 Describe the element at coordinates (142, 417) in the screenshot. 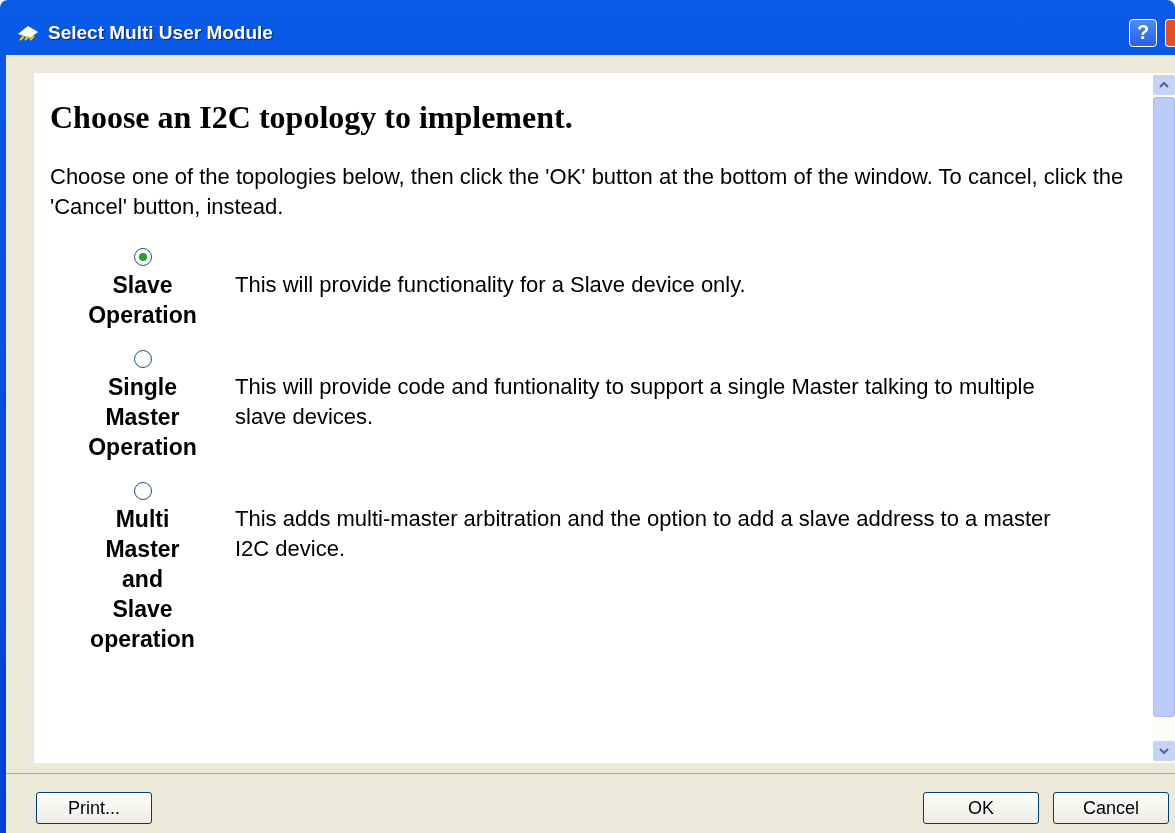

I see `option-label: Single Master Operation` at that location.